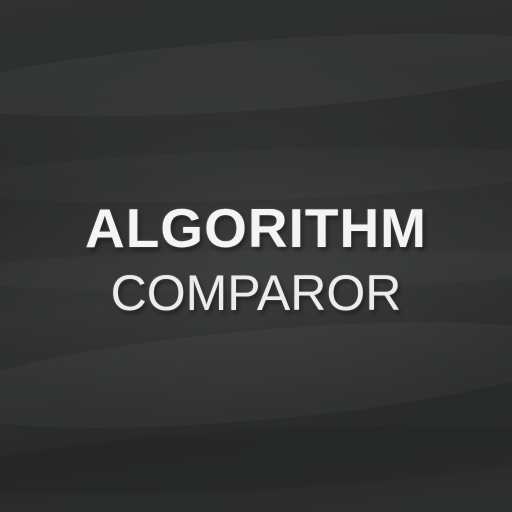 Image resolution: width=512 pixels, height=512 pixels. Describe the element at coordinates (255, 228) in the screenshot. I see `title-line-1: ALGORITHM` at that location.